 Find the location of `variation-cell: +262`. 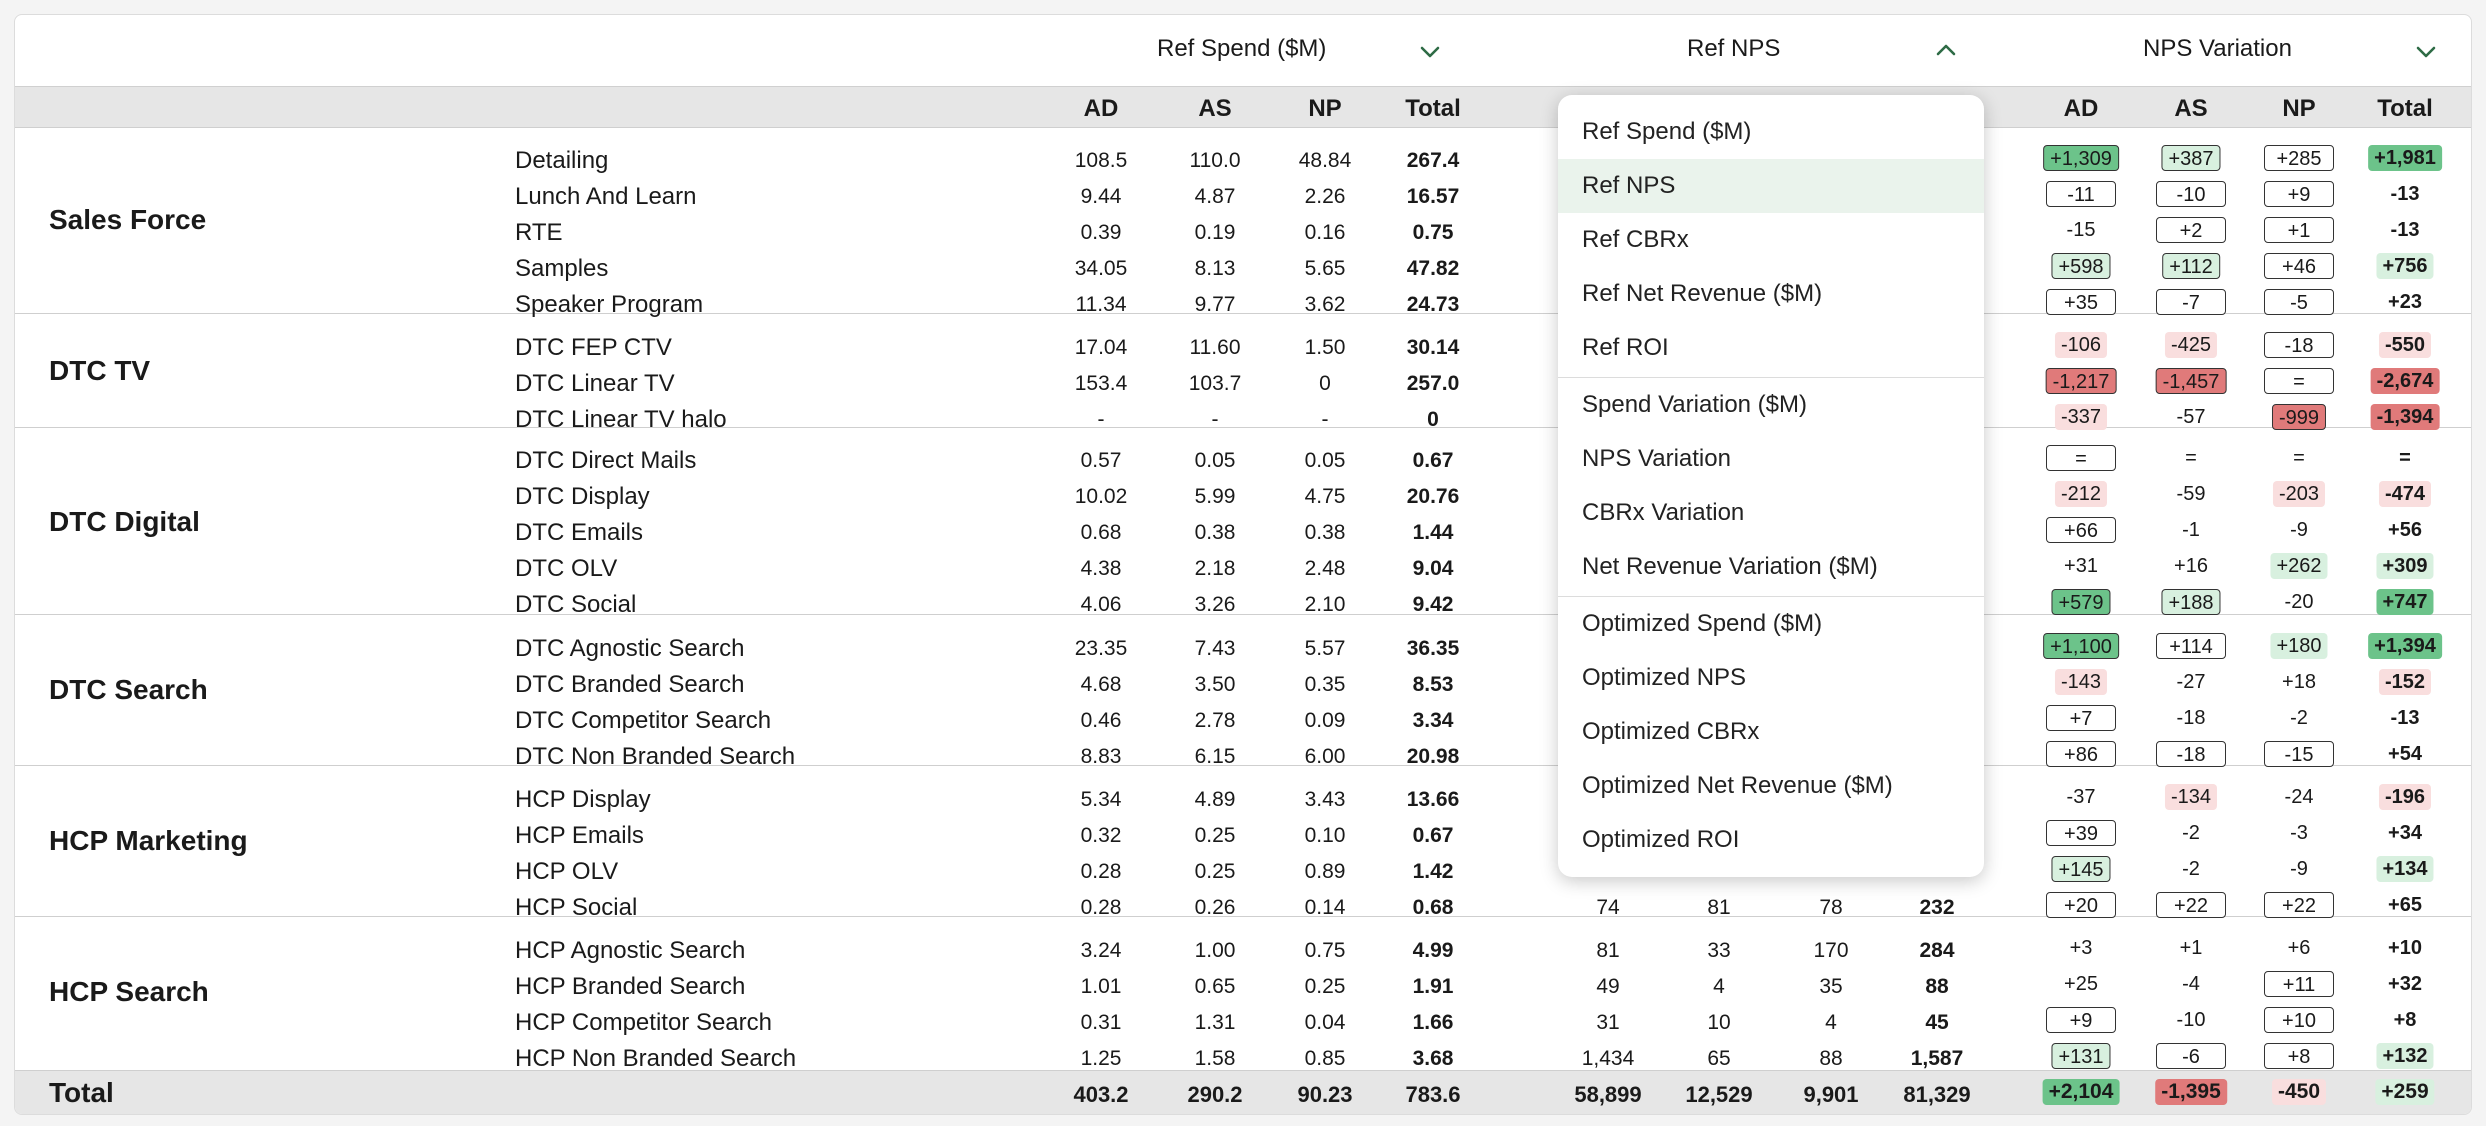

variation-cell: +262 is located at coordinates (2299, 566).